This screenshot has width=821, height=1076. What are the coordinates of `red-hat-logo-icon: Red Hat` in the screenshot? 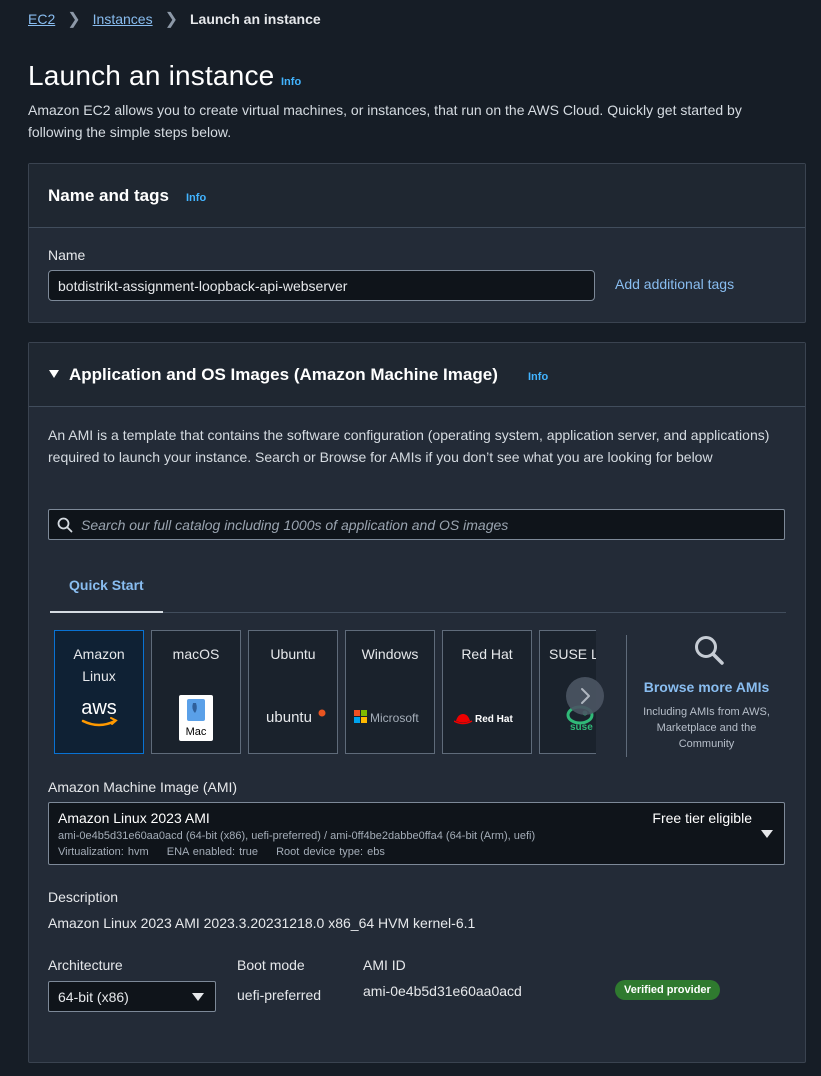 It's located at (487, 718).